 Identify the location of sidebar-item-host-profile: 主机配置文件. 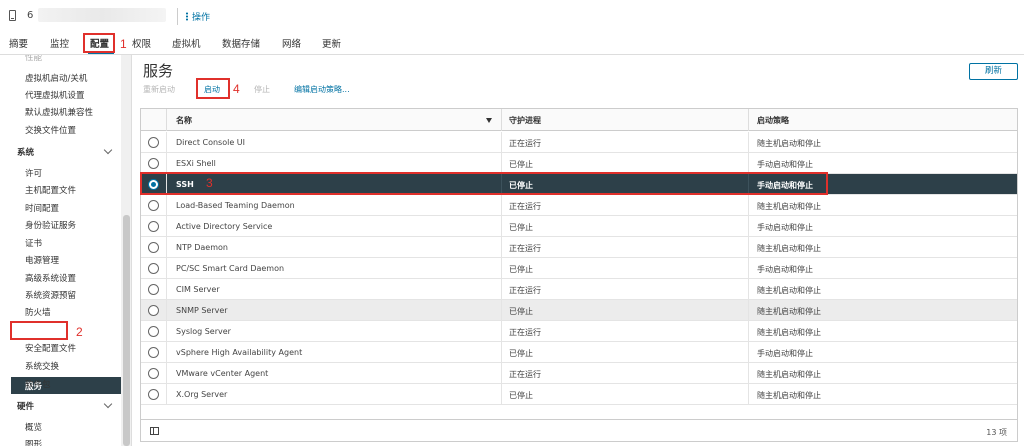
(50, 190).